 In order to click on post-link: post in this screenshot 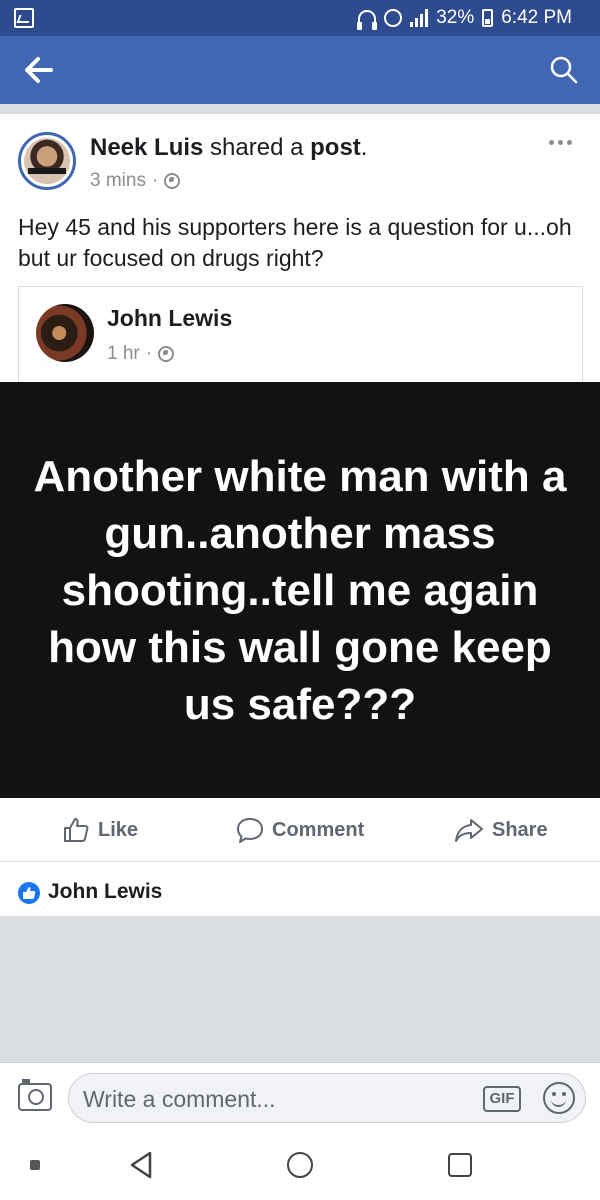, I will do `click(335, 147)`.